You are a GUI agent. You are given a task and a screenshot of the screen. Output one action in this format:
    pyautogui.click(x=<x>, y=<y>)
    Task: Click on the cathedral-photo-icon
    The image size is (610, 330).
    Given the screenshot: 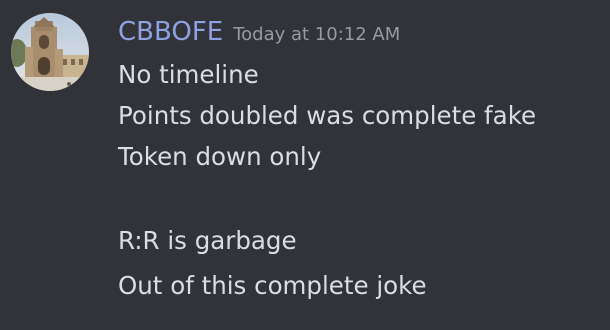 What is the action you would take?
    pyautogui.click(x=50, y=52)
    